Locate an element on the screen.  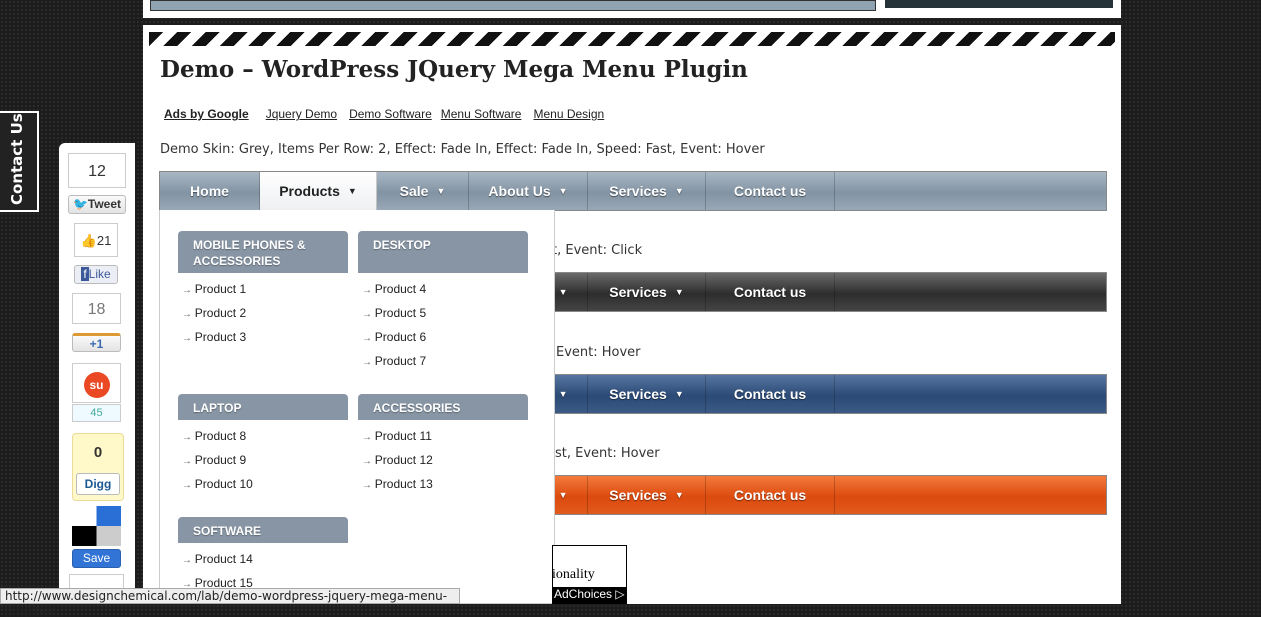
menu-item-about-us: About Us ▼ is located at coordinates (528, 191).